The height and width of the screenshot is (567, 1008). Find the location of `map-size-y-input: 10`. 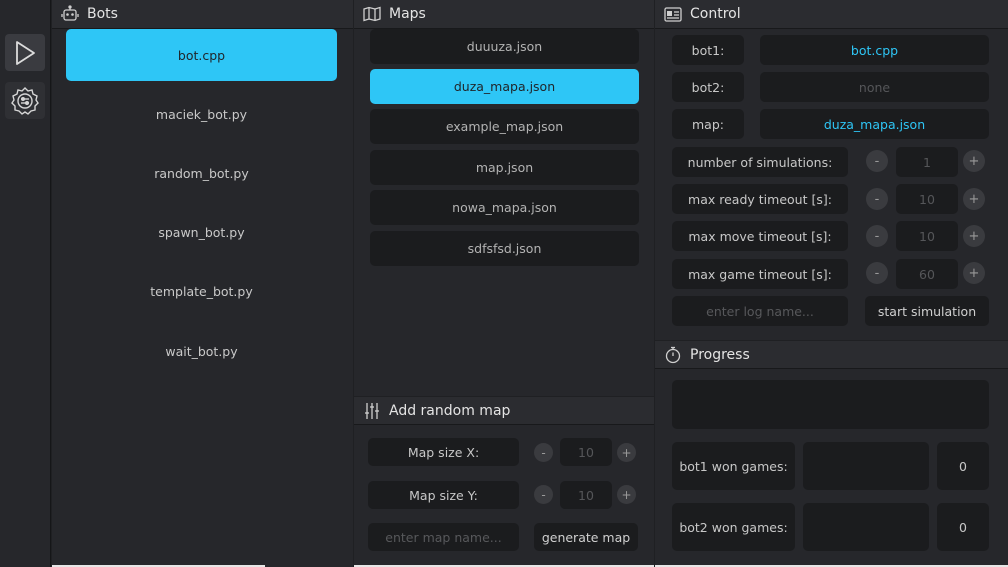

map-size-y-input: 10 is located at coordinates (586, 495).